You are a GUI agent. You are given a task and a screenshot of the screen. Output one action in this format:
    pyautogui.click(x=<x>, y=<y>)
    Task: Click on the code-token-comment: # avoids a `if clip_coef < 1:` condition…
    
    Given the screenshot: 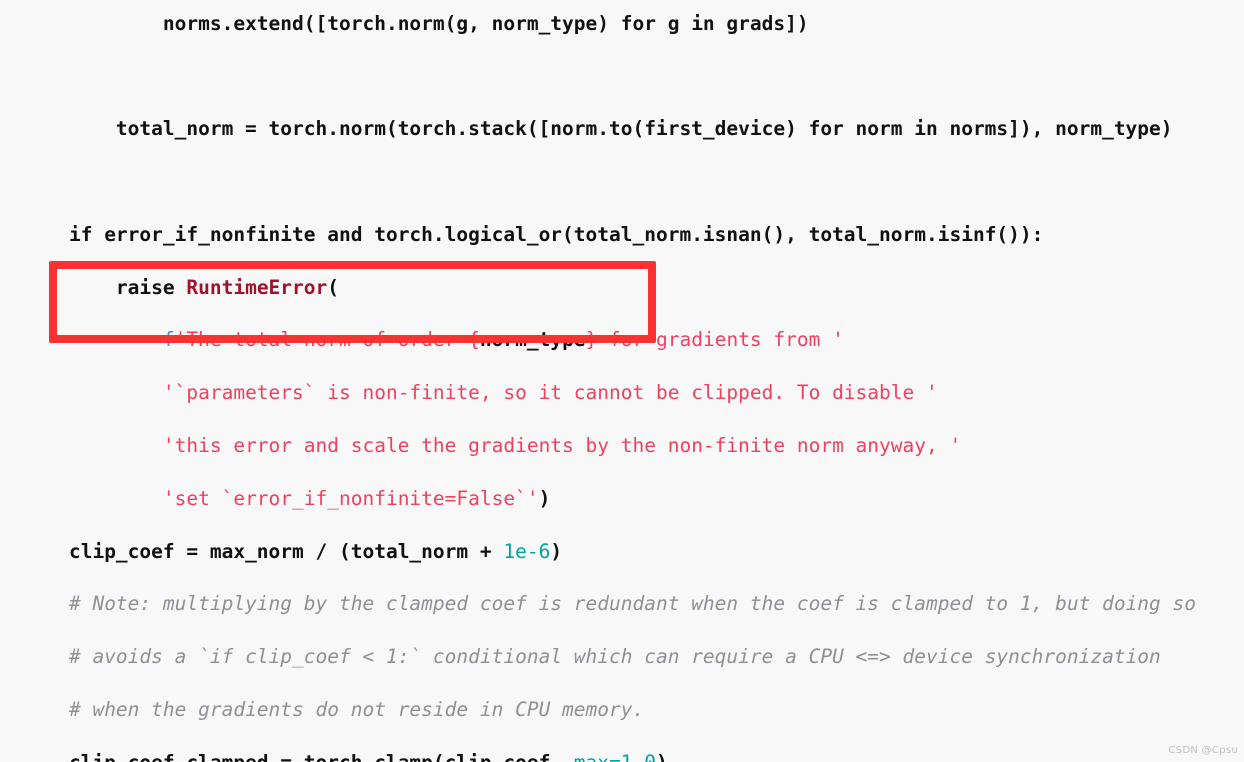 What is the action you would take?
    pyautogui.click(x=591, y=657)
    